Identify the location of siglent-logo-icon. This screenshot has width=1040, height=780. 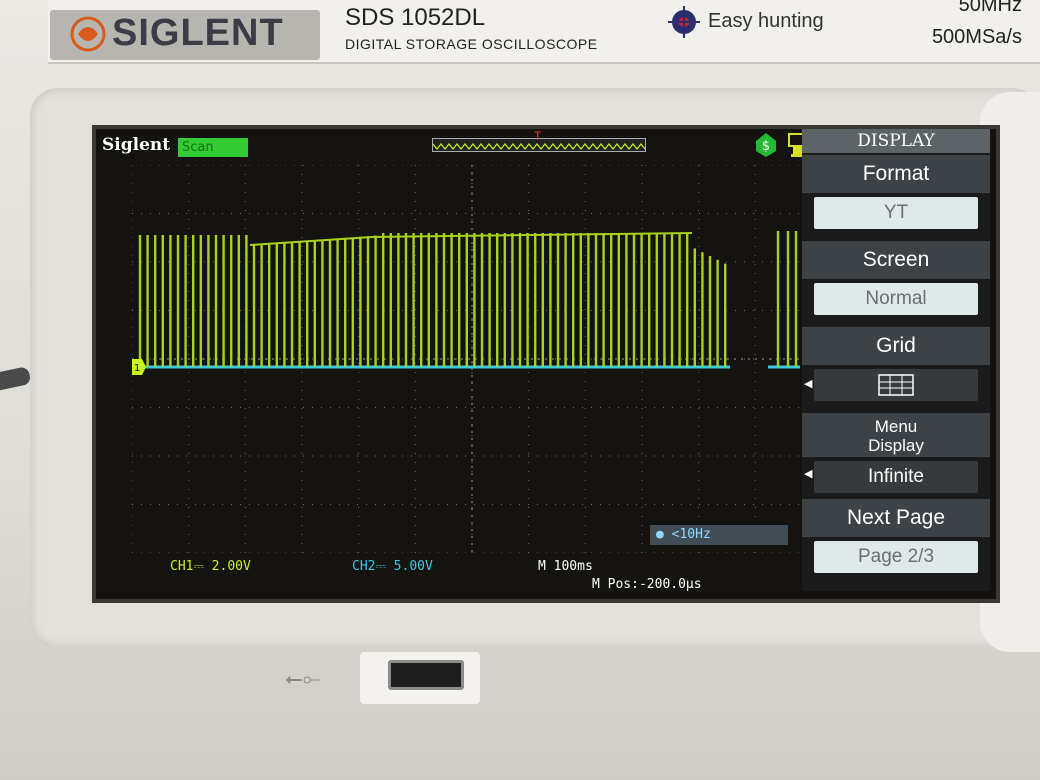
(88, 34).